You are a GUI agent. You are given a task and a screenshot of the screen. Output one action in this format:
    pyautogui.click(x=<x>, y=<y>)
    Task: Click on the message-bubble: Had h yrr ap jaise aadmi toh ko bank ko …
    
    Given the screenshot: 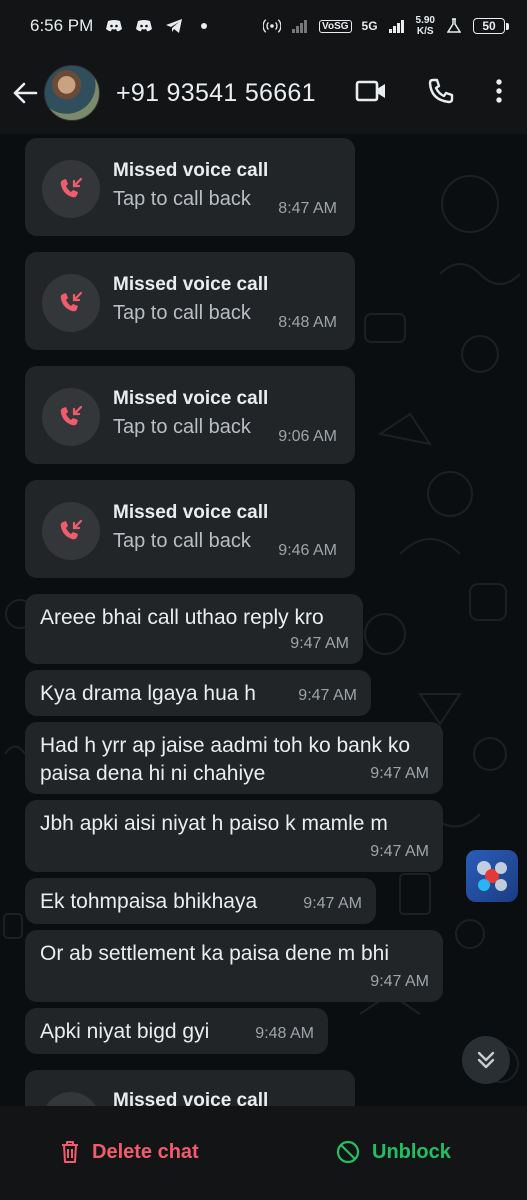 What is the action you would take?
    pyautogui.click(x=234, y=758)
    